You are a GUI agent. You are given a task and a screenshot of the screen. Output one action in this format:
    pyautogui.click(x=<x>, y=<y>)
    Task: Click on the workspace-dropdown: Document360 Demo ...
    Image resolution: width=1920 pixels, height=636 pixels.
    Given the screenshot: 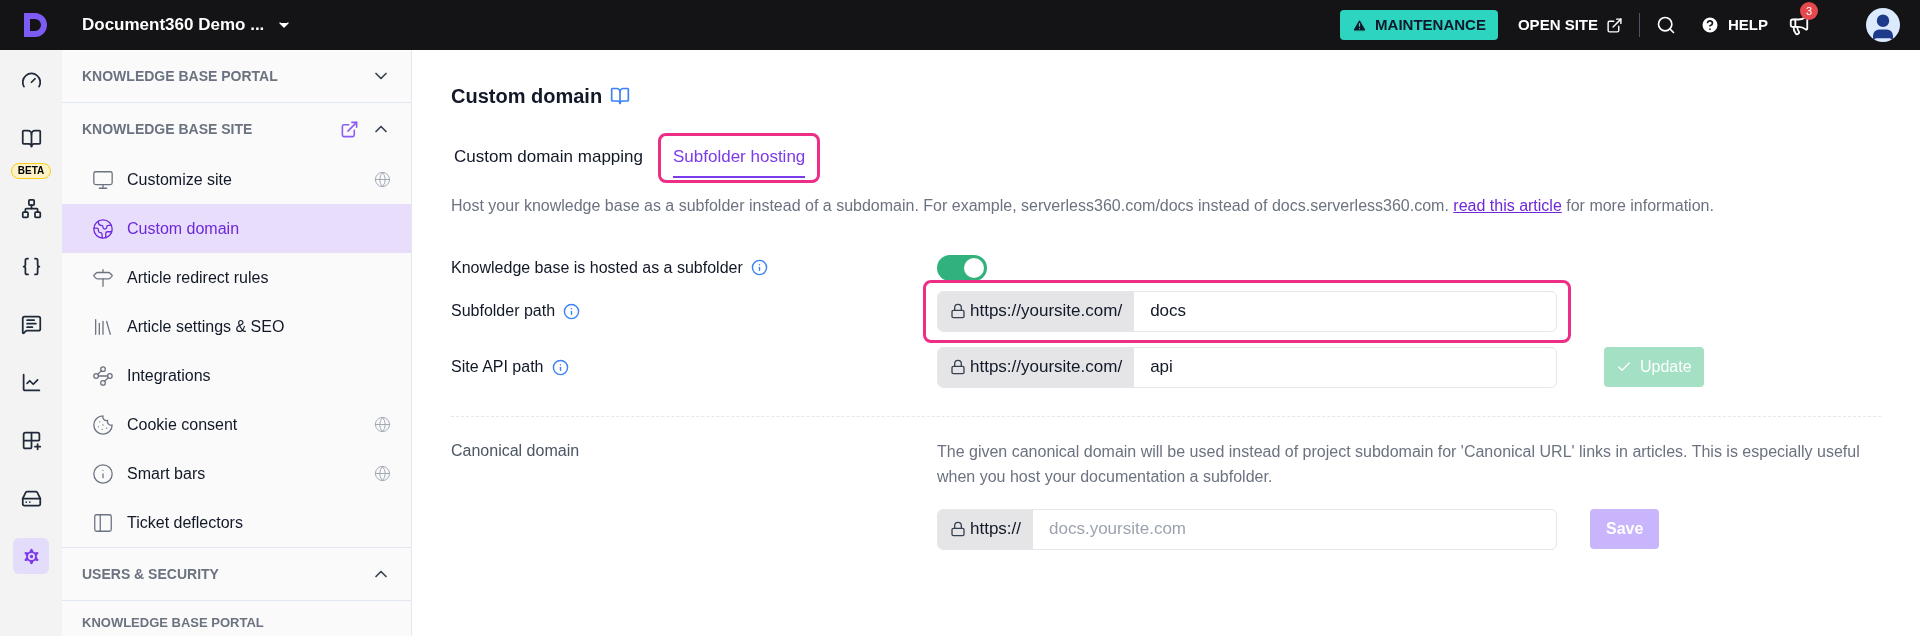 What is the action you would take?
    pyautogui.click(x=187, y=25)
    